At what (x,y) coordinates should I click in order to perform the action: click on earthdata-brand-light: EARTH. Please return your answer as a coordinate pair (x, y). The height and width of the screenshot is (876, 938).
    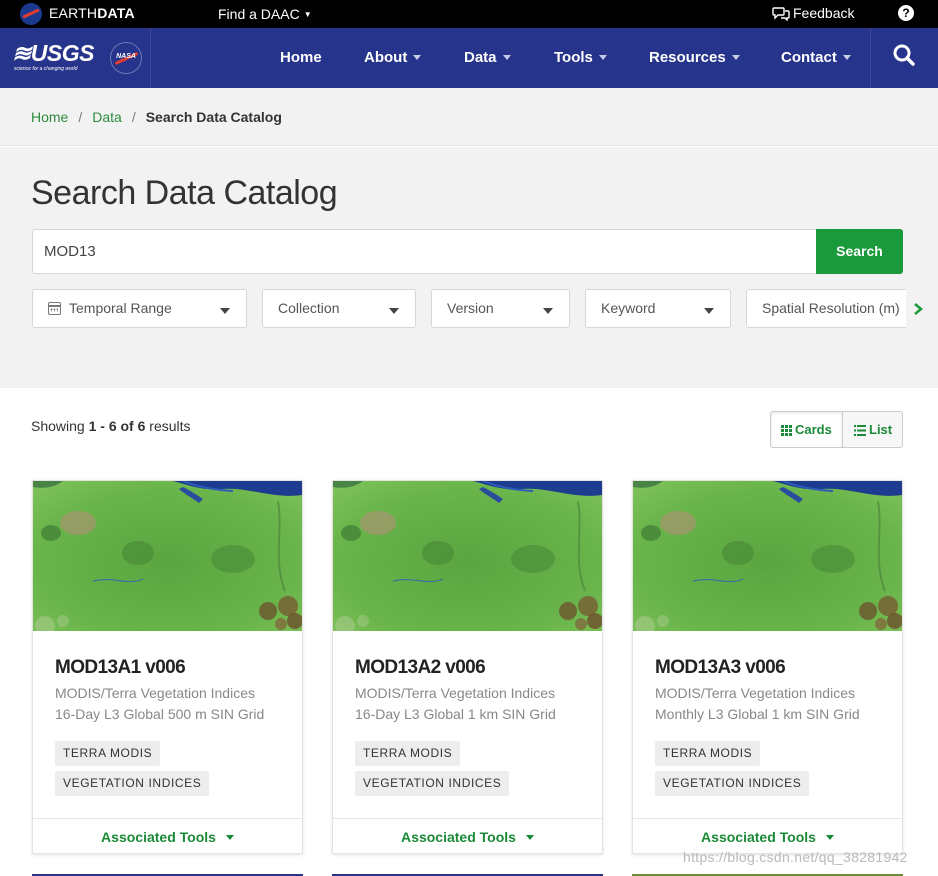
    Looking at the image, I should click on (73, 13).